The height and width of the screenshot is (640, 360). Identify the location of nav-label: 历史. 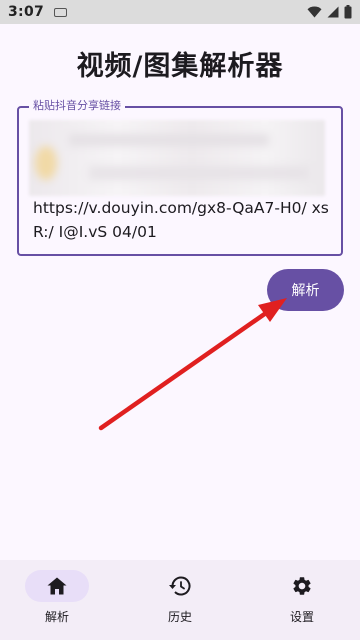
(179, 617).